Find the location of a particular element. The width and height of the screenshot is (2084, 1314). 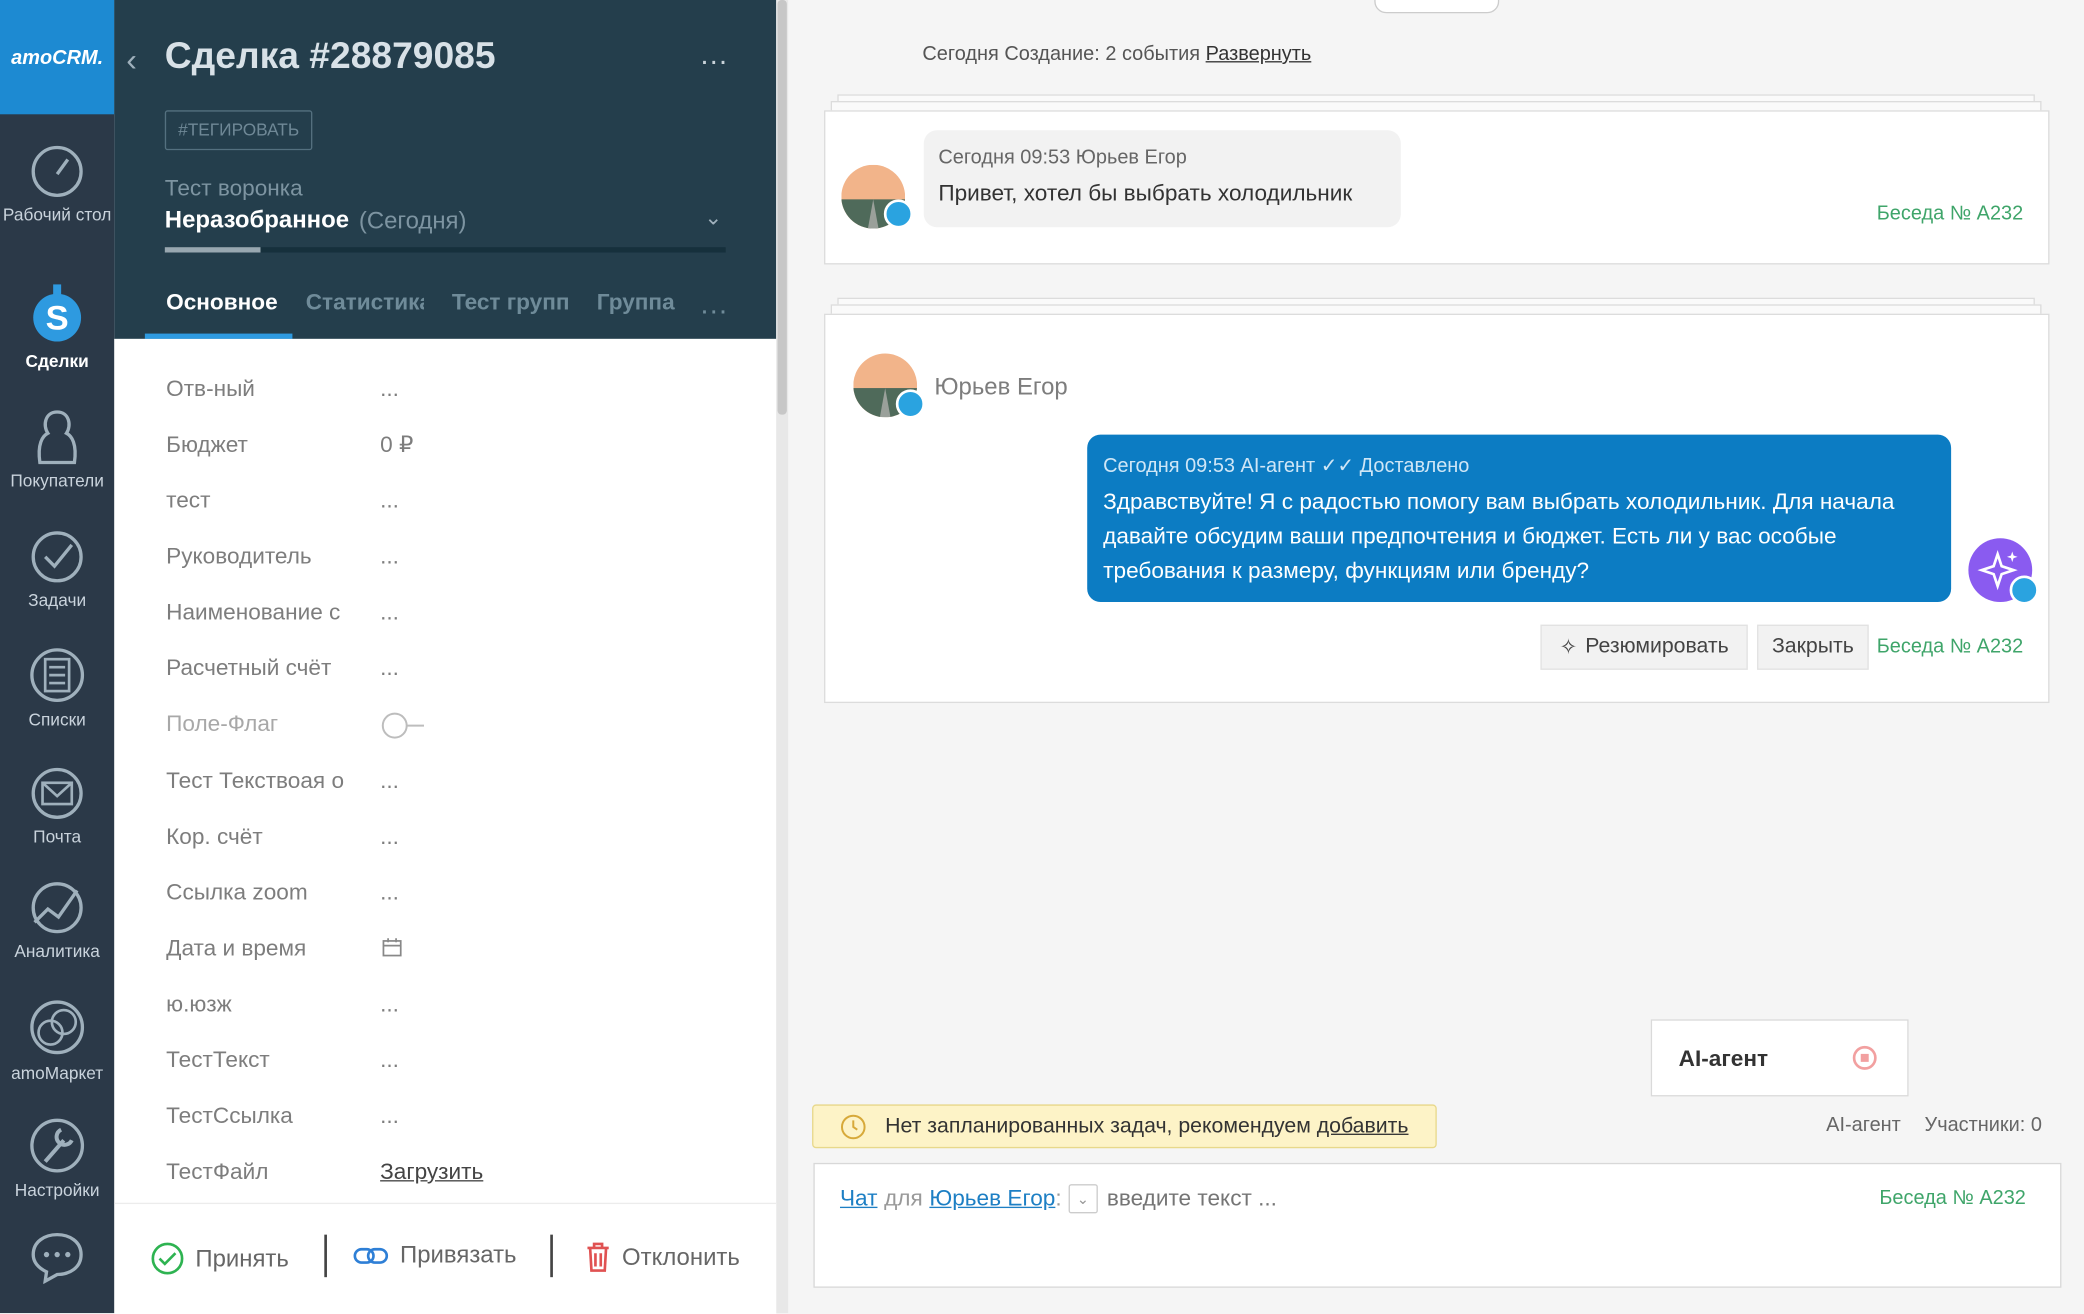

recipient-link: Юрьев Егор is located at coordinates (992, 1197).